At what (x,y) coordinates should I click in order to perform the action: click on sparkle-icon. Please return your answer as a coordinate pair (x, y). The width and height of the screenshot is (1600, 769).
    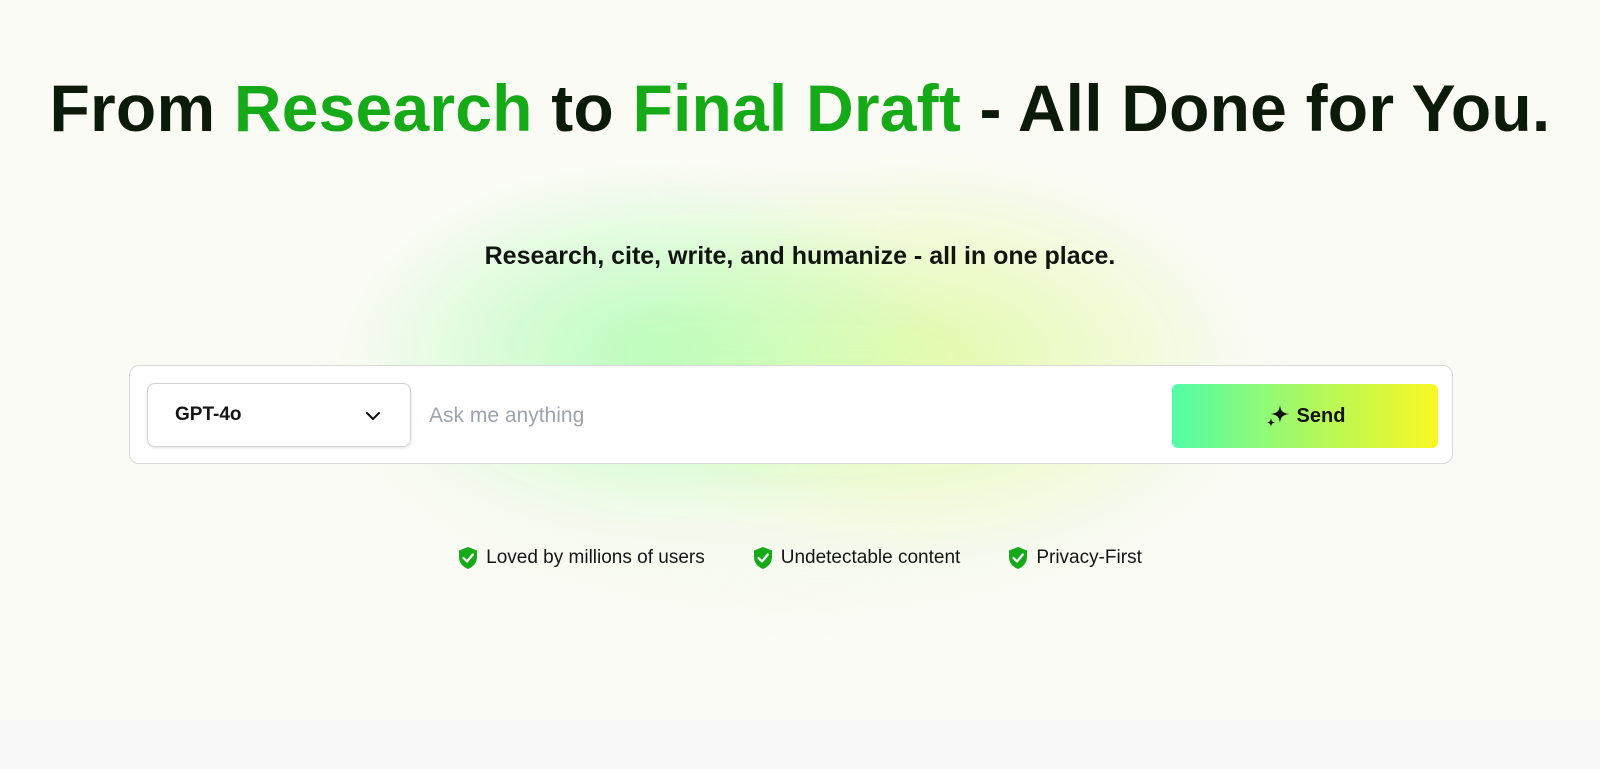
    Looking at the image, I should click on (1277, 416).